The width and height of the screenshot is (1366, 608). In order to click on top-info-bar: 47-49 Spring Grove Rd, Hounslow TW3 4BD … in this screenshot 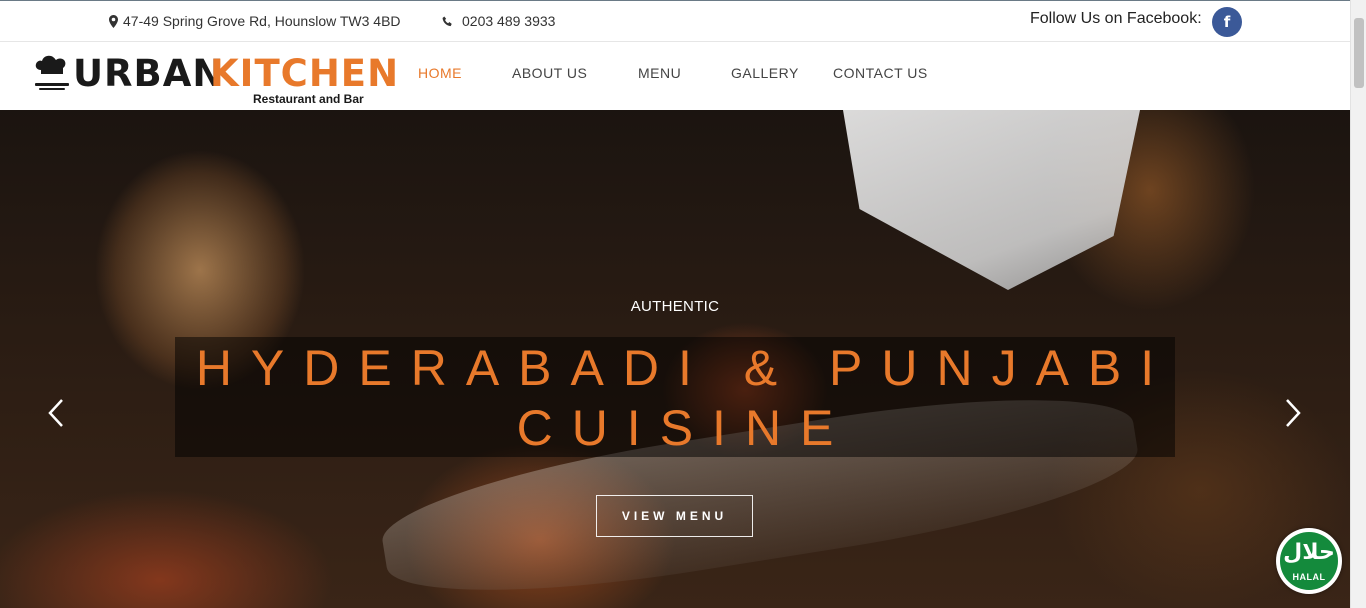, I will do `click(675, 21)`.